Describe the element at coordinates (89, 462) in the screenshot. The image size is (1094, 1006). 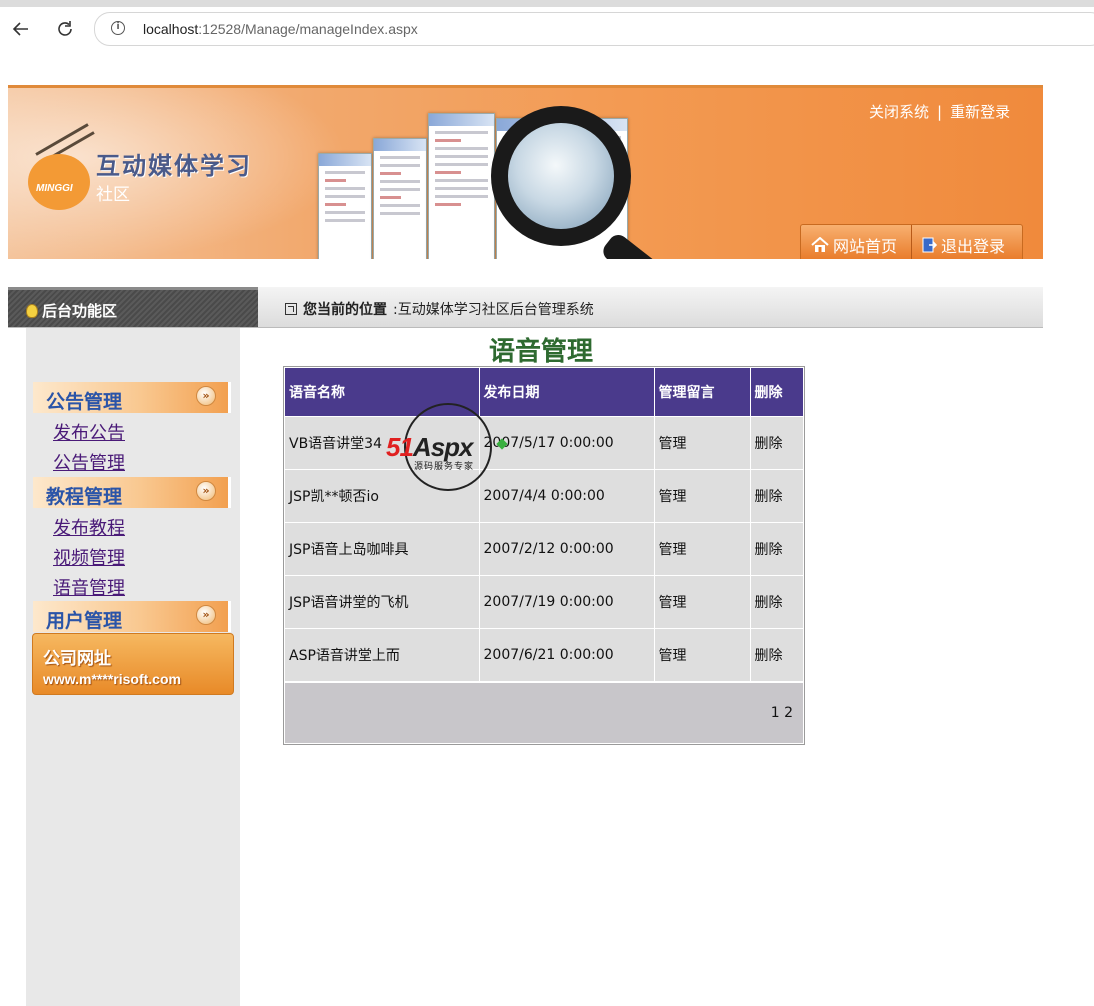
I see `sidebar-item-announcement-management: 公告管理` at that location.